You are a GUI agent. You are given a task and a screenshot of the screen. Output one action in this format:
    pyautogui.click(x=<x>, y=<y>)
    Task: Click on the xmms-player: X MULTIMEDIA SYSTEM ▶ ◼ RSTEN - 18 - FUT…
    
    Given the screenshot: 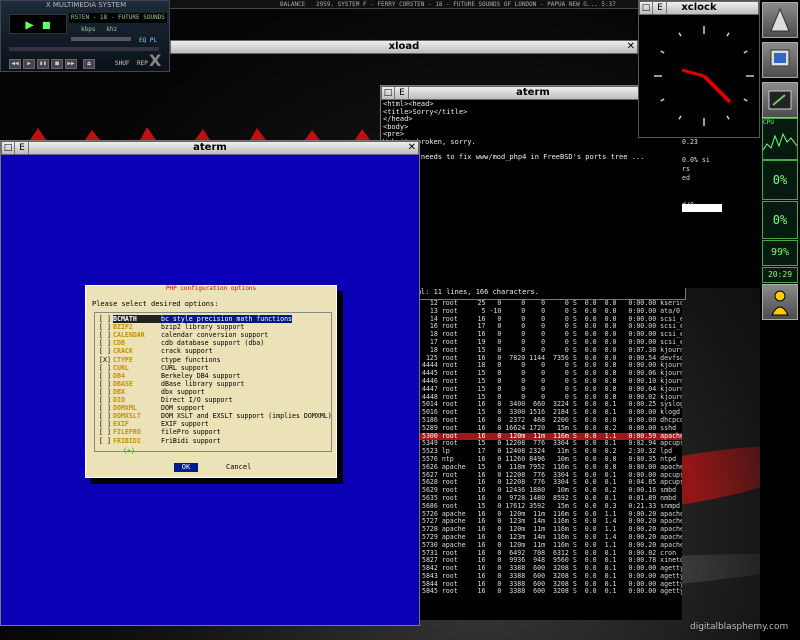 What is the action you would take?
    pyautogui.click(x=85, y=36)
    